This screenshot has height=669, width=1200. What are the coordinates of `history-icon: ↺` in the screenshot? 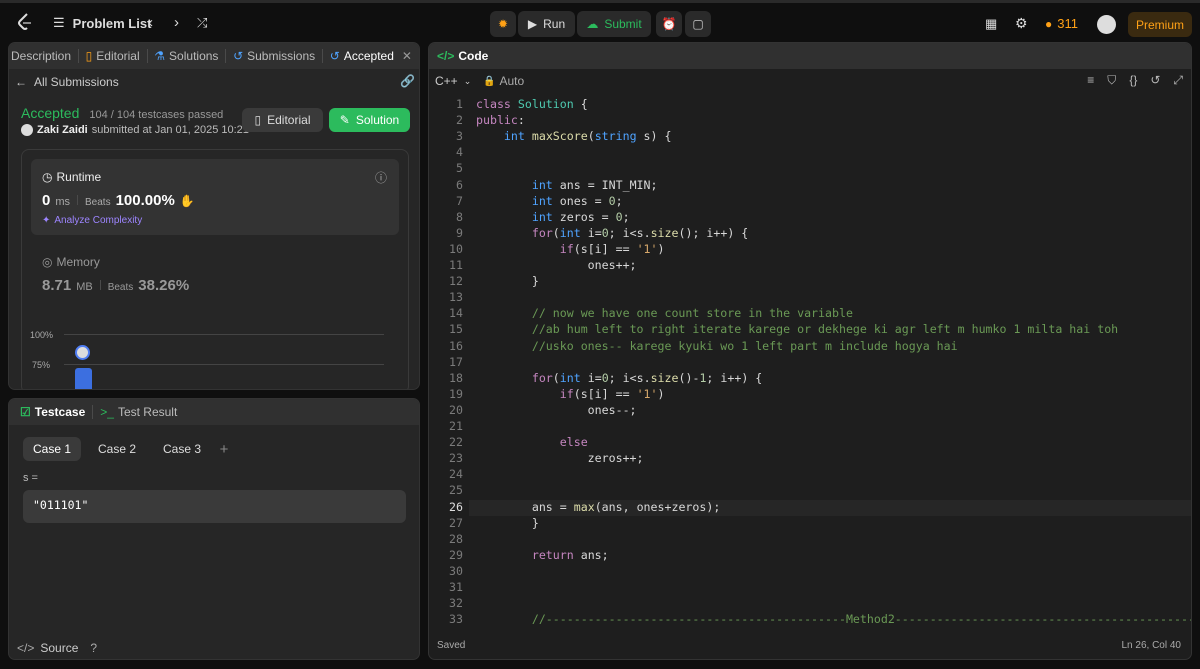 It's located at (238, 56).